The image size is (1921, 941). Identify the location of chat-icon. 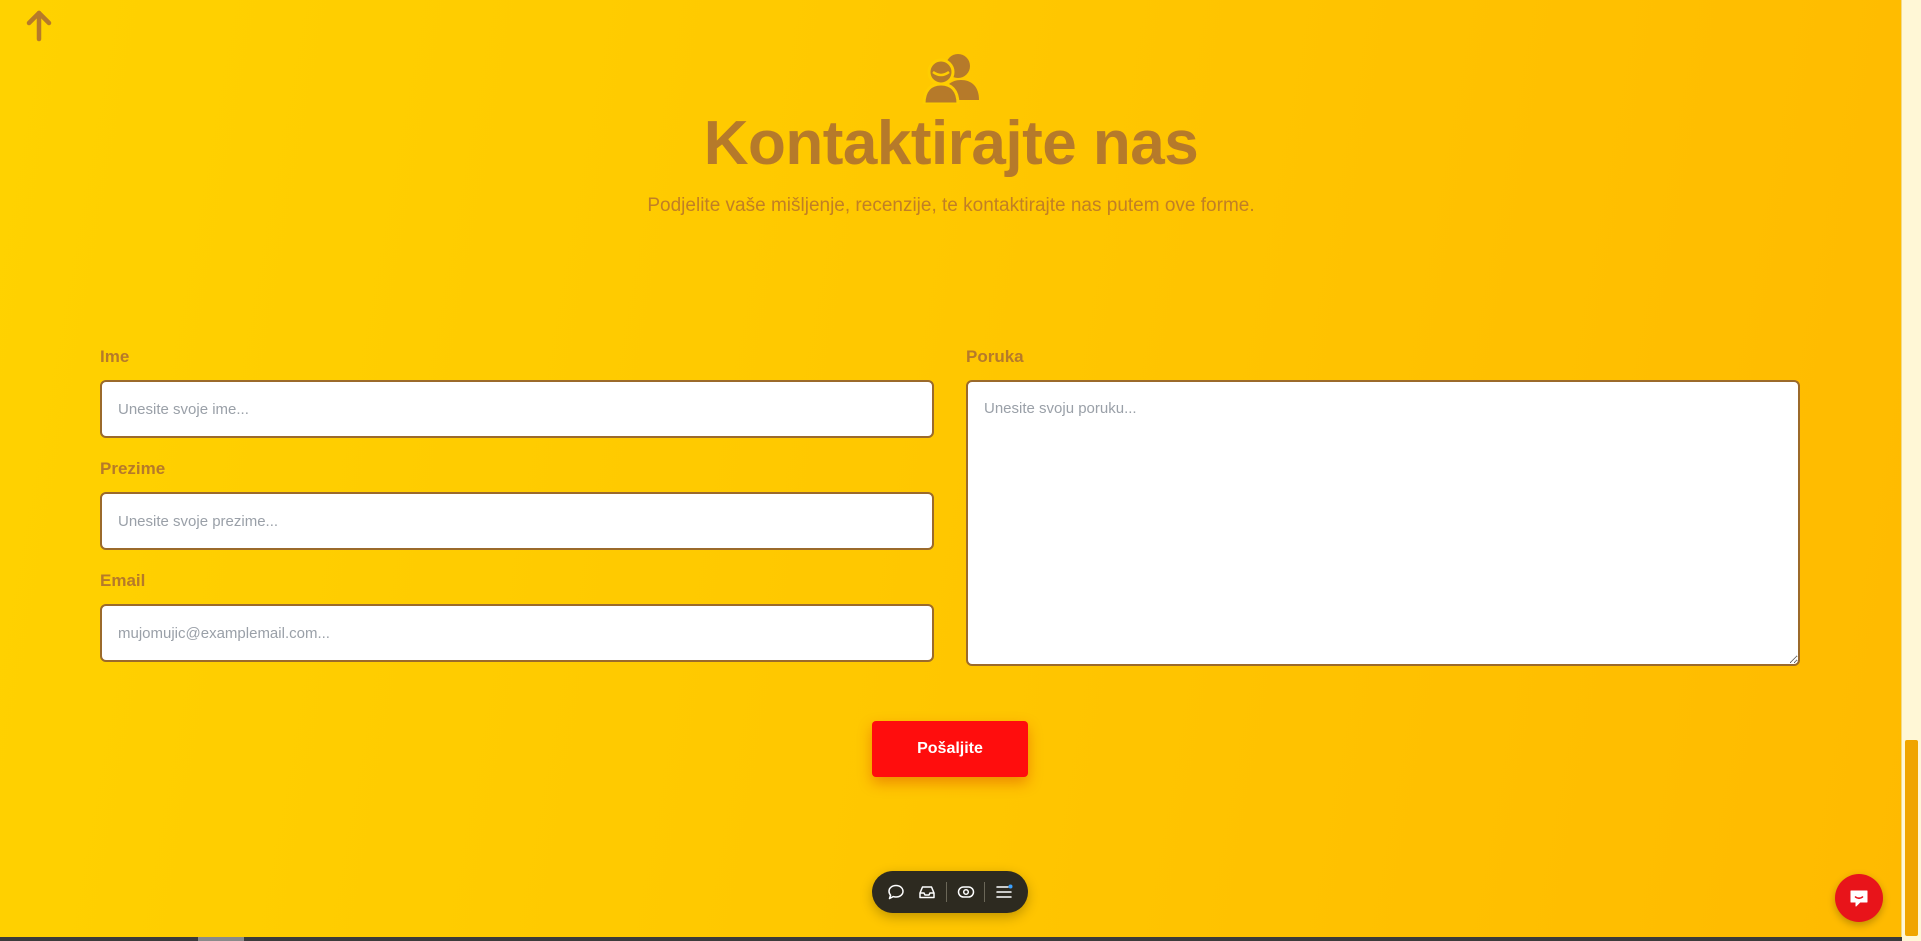
(1859, 898).